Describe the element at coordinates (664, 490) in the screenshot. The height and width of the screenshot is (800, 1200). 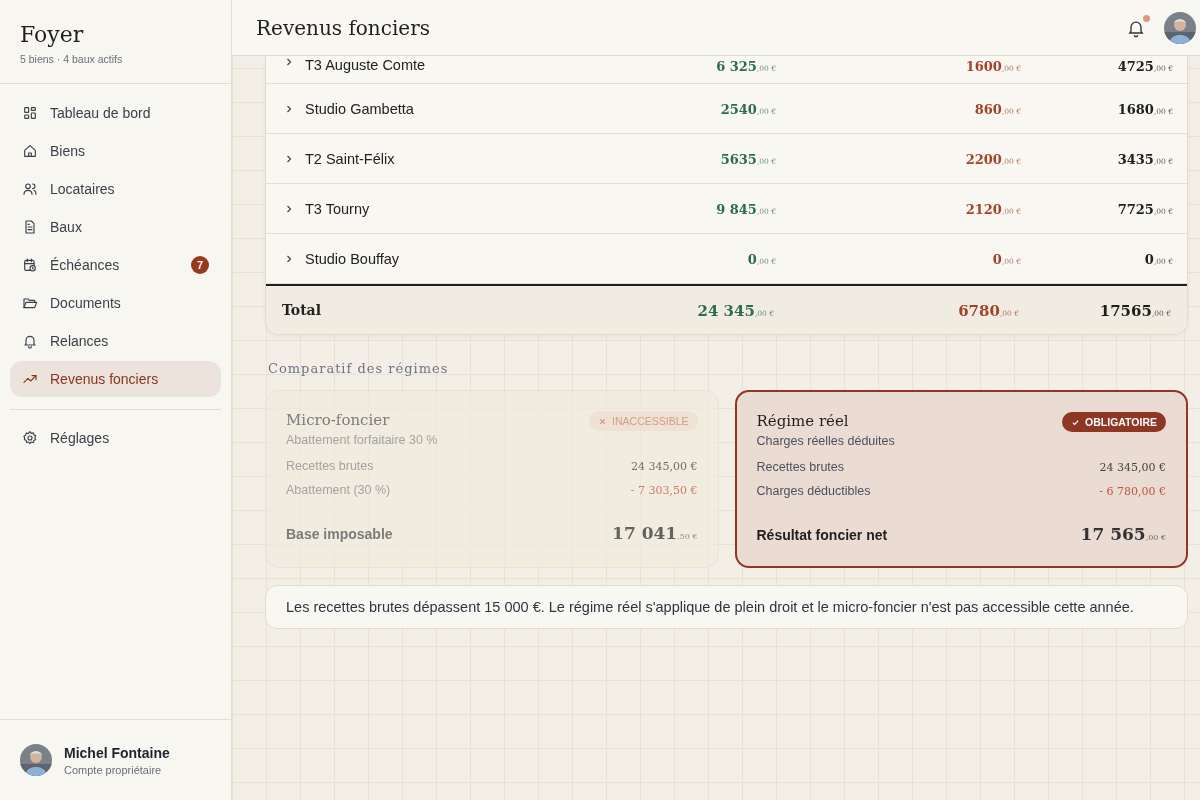
I see `line-value: - 7 303,50 €` at that location.